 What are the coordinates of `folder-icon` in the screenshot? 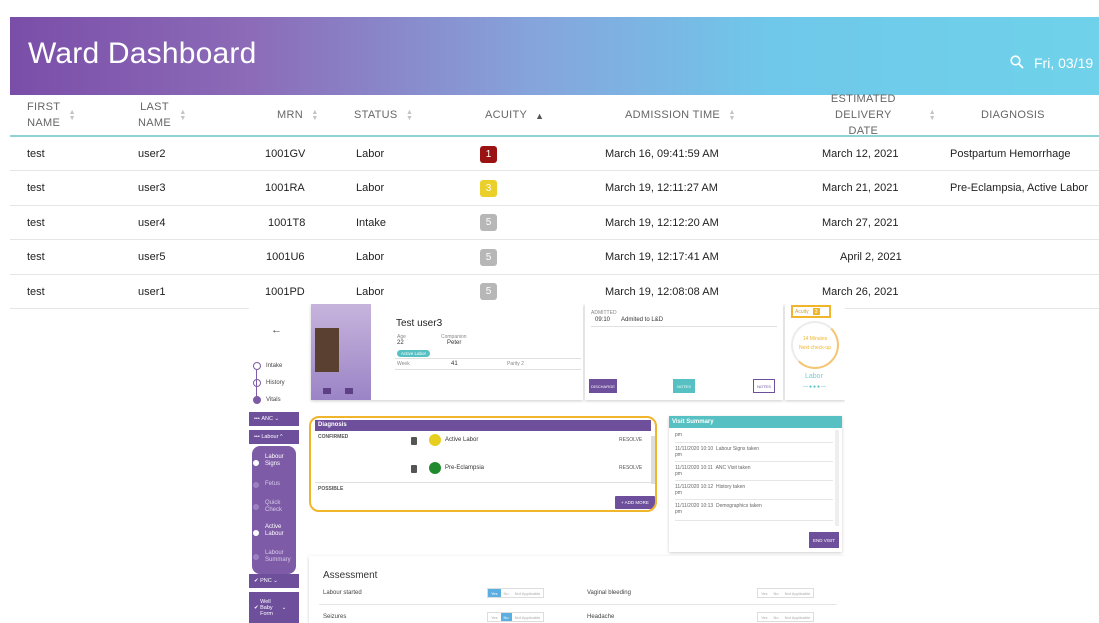 It's located at (349, 391).